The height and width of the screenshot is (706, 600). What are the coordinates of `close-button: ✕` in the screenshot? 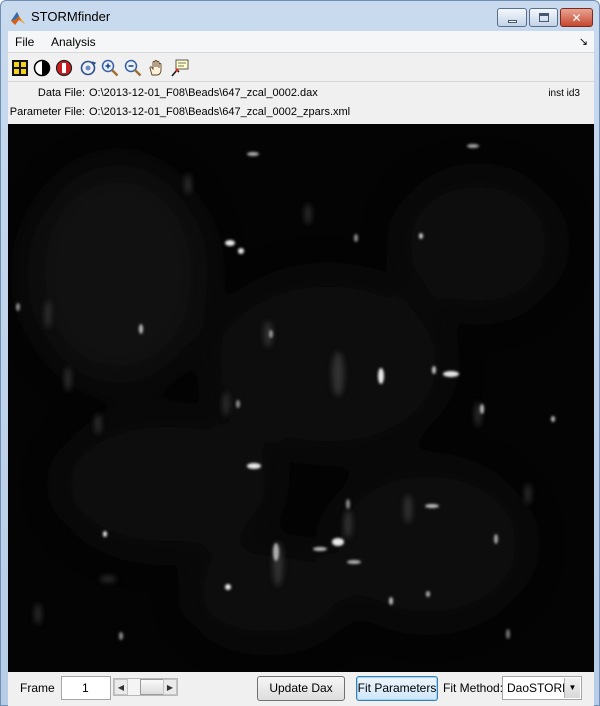 It's located at (576, 17).